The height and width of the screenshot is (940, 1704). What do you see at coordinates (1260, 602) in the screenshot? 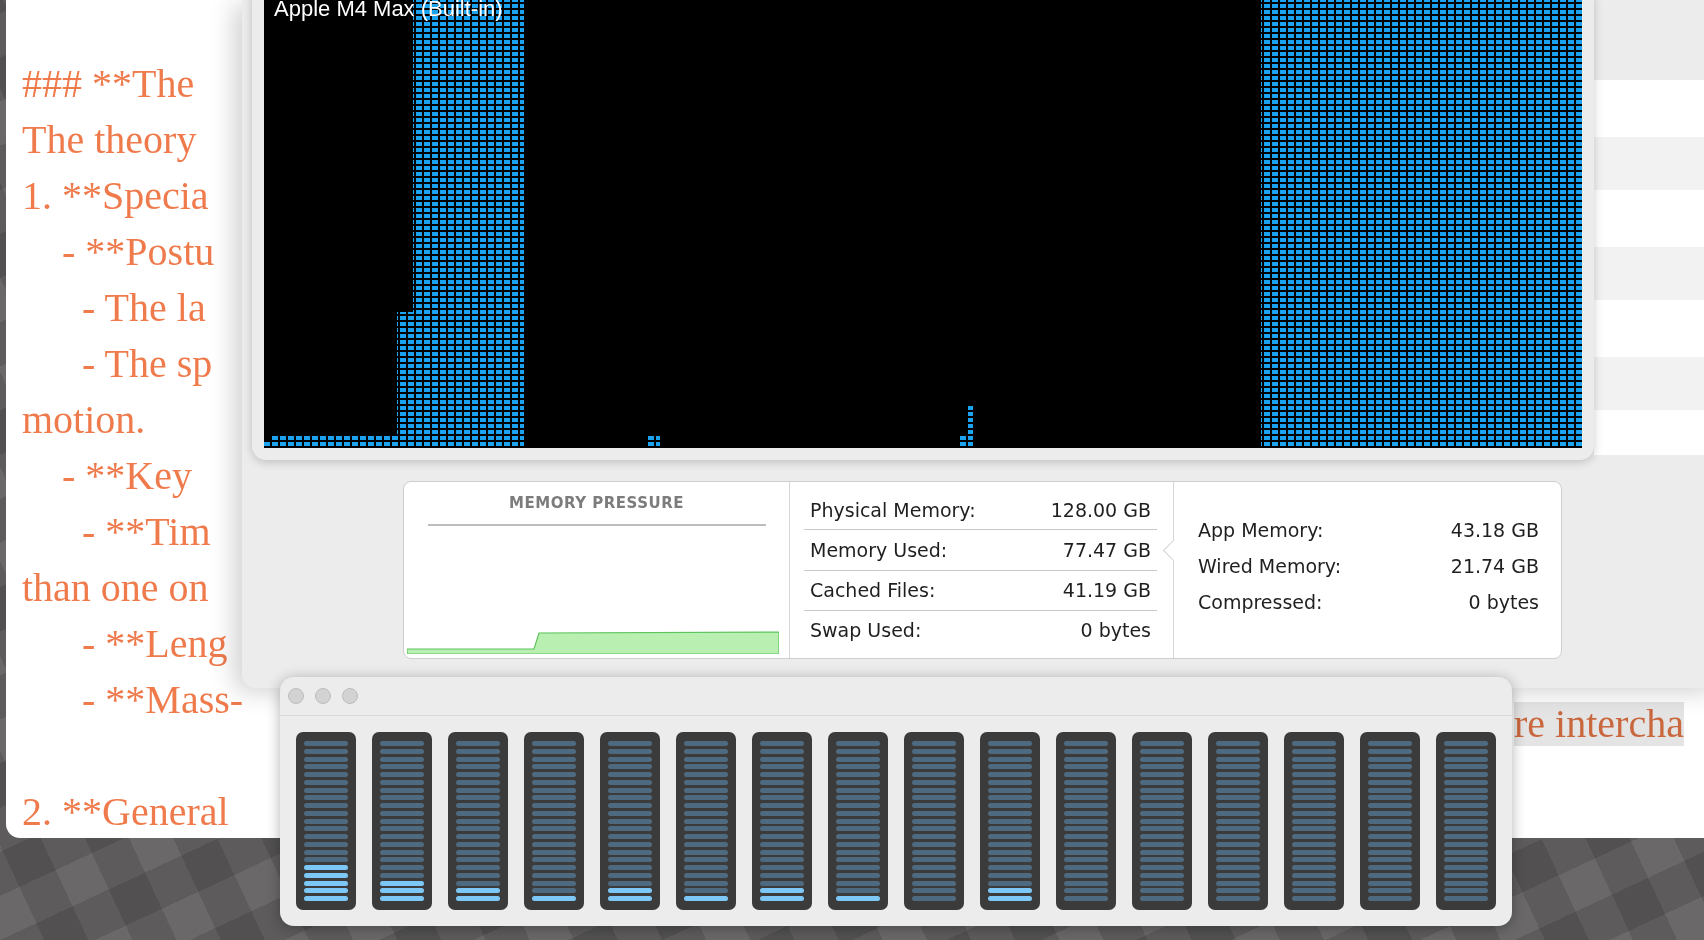
I see `stat-label: Compressed:` at bounding box center [1260, 602].